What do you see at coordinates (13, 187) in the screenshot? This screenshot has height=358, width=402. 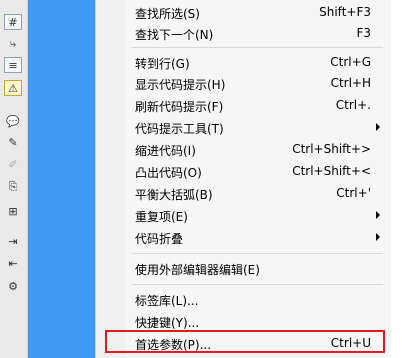 I see `snippet-icon: ⎘` at bounding box center [13, 187].